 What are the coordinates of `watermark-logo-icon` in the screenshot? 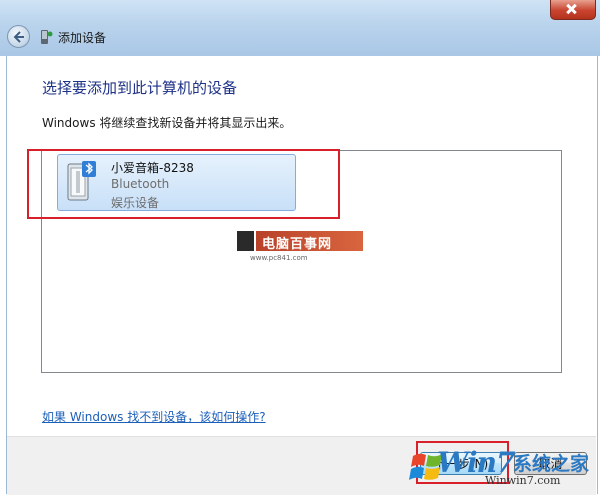 It's located at (245, 241).